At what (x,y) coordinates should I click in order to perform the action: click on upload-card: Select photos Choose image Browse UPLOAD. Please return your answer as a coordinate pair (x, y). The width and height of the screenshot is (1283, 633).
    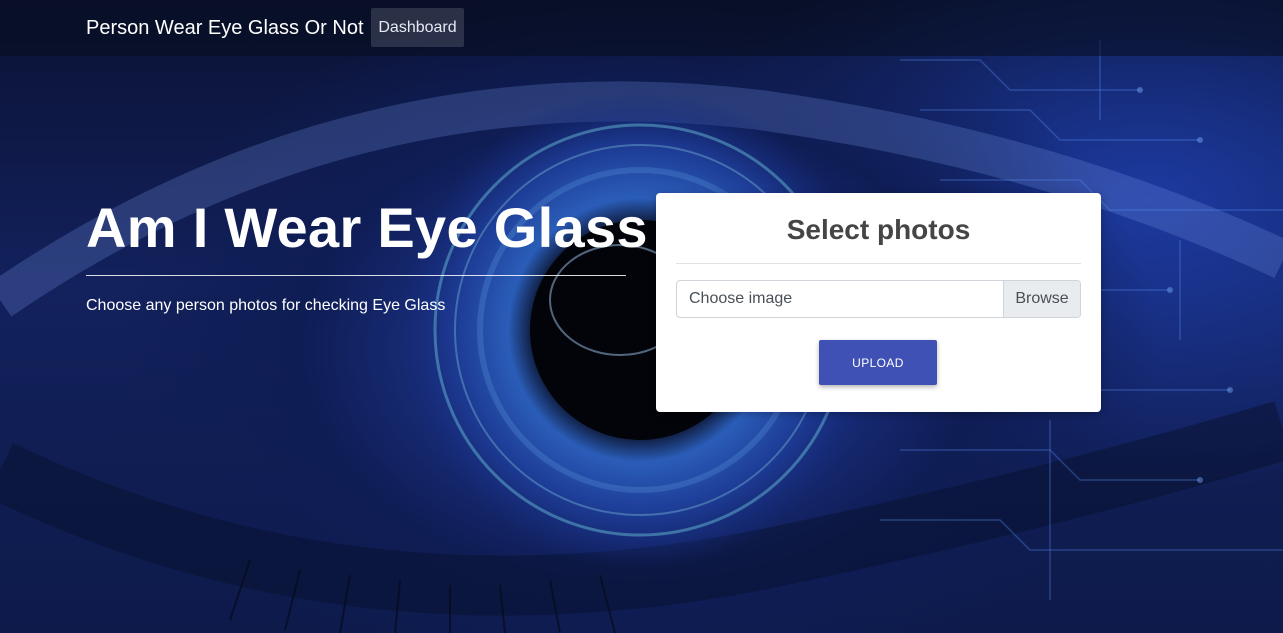
    Looking at the image, I should click on (878, 302).